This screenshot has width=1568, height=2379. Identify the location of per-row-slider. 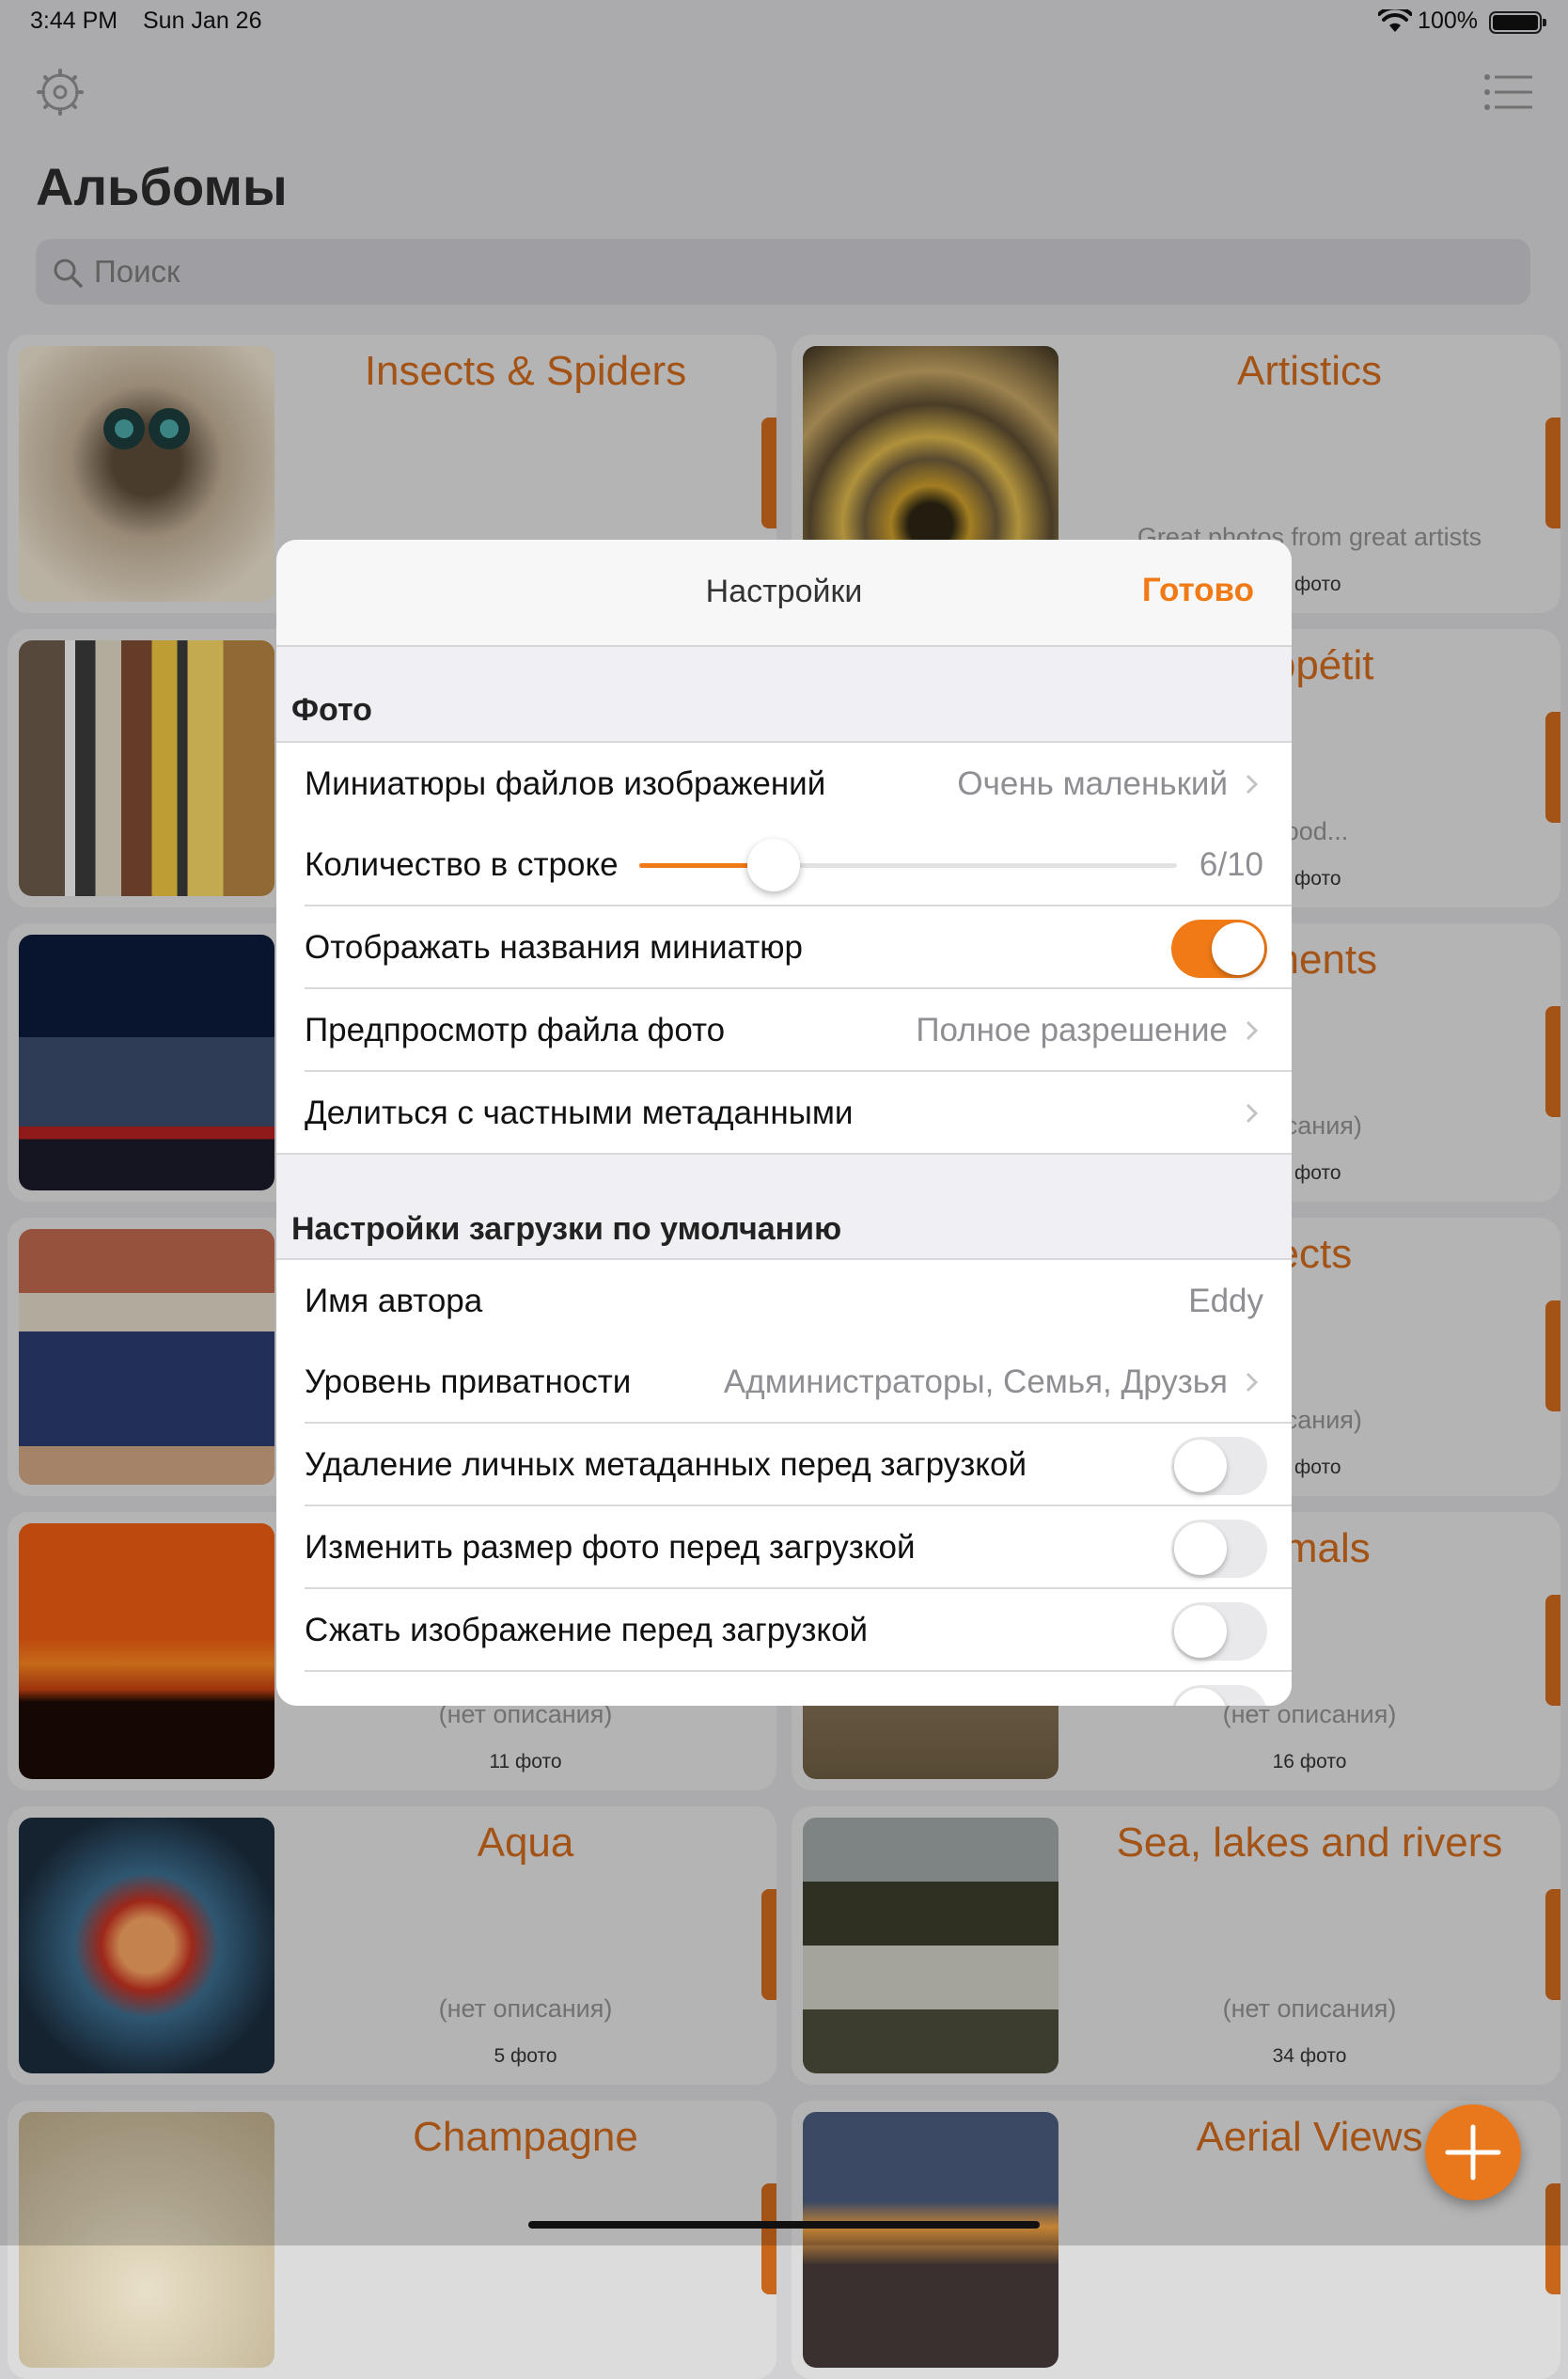
(908, 865).